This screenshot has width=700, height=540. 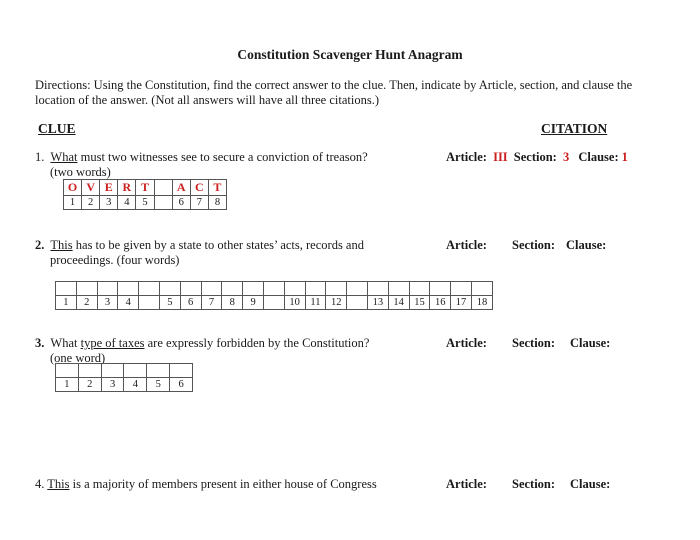 What do you see at coordinates (65, 343) in the screenshot?
I see `question-text-before: What` at bounding box center [65, 343].